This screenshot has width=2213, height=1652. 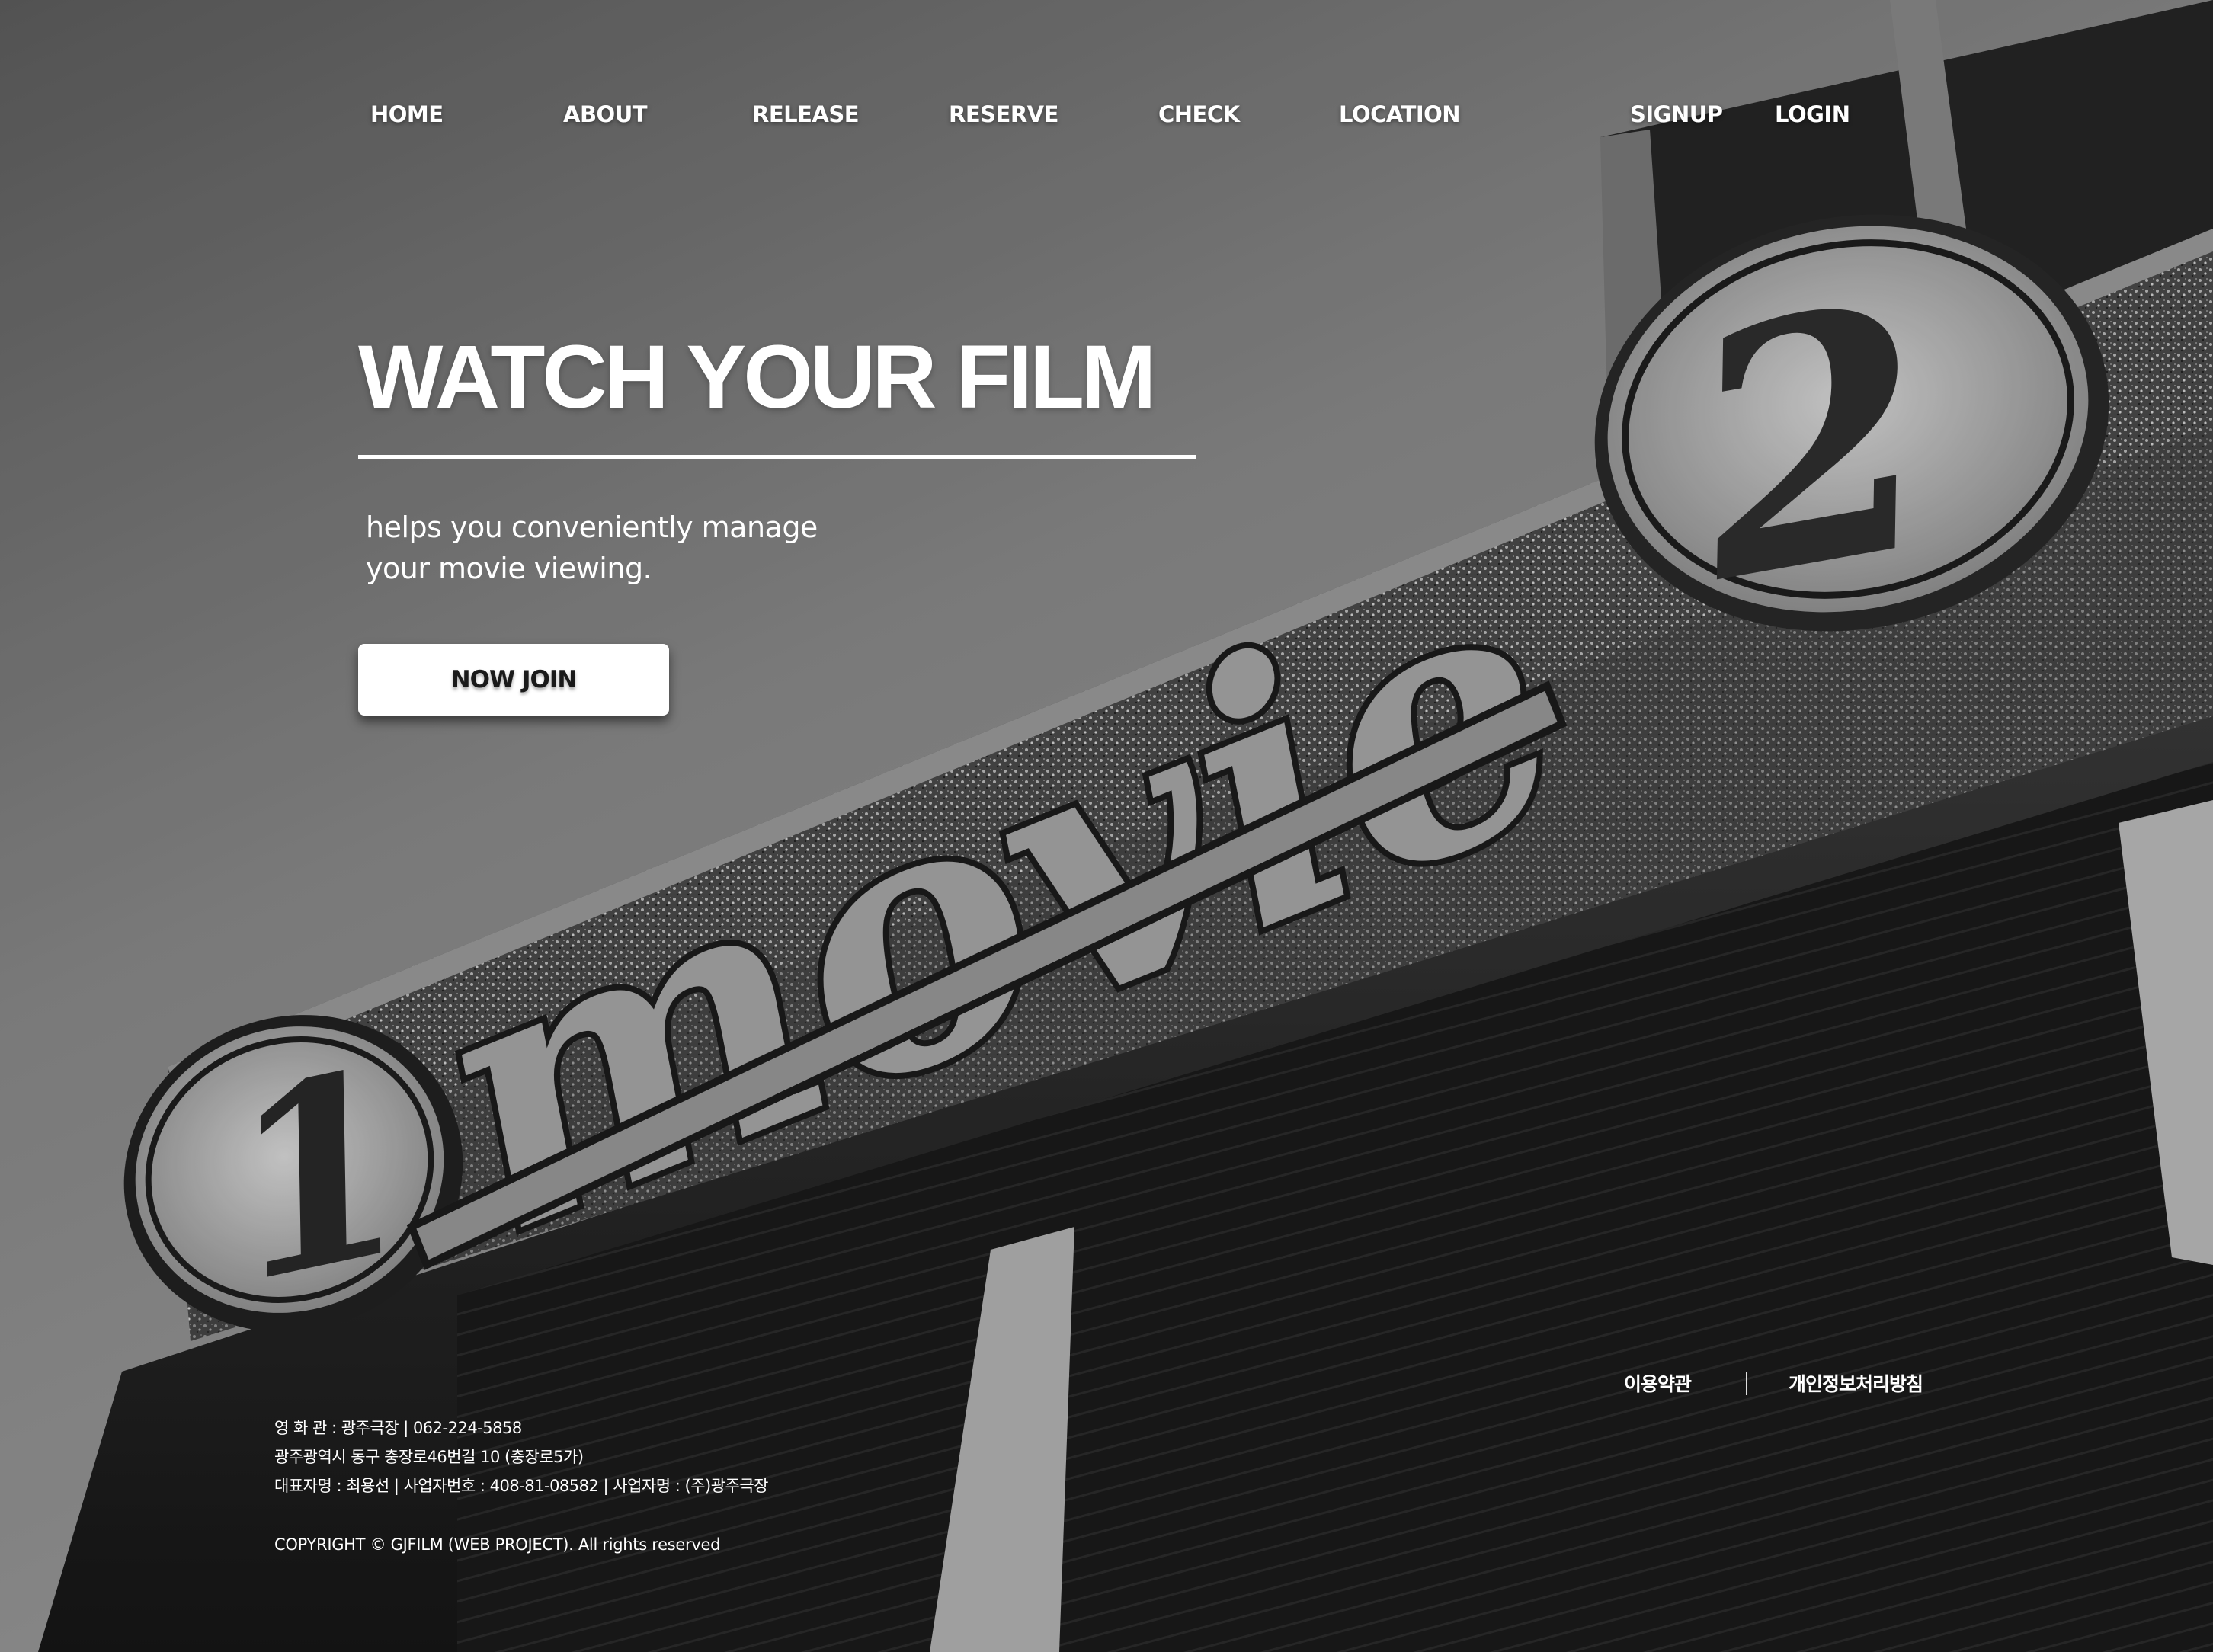 What do you see at coordinates (1676, 114) in the screenshot?
I see `nav-signup: SIGNUP` at bounding box center [1676, 114].